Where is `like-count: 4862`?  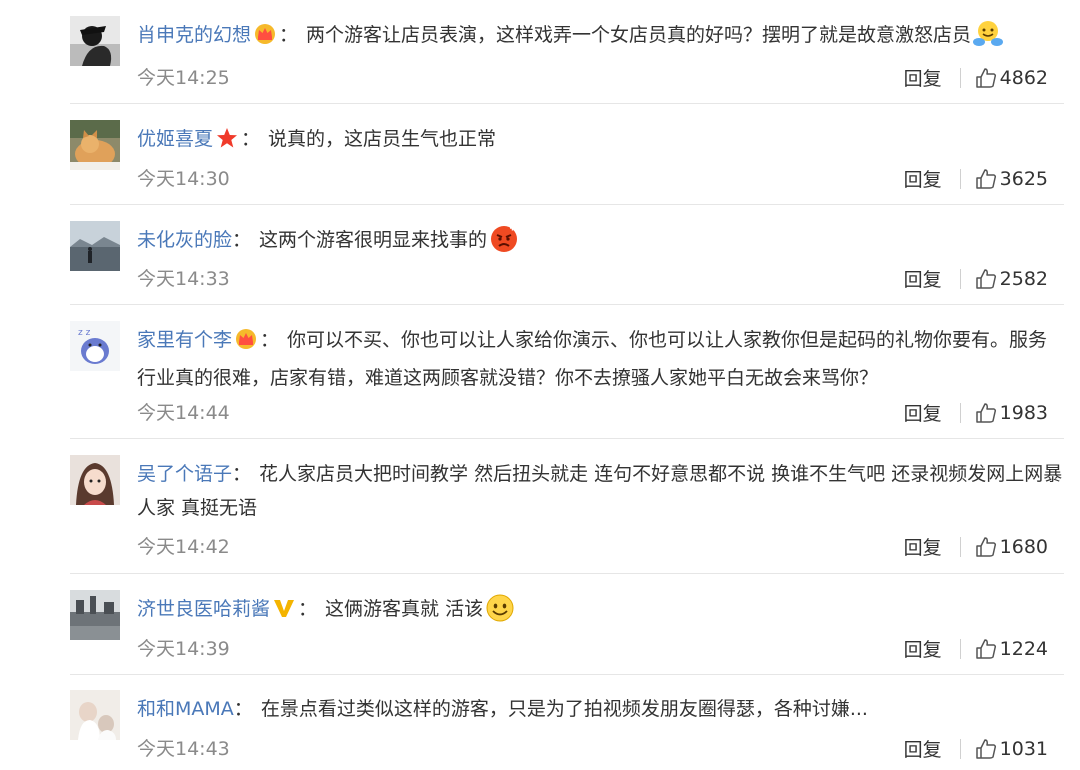 like-count: 4862 is located at coordinates (1023, 77).